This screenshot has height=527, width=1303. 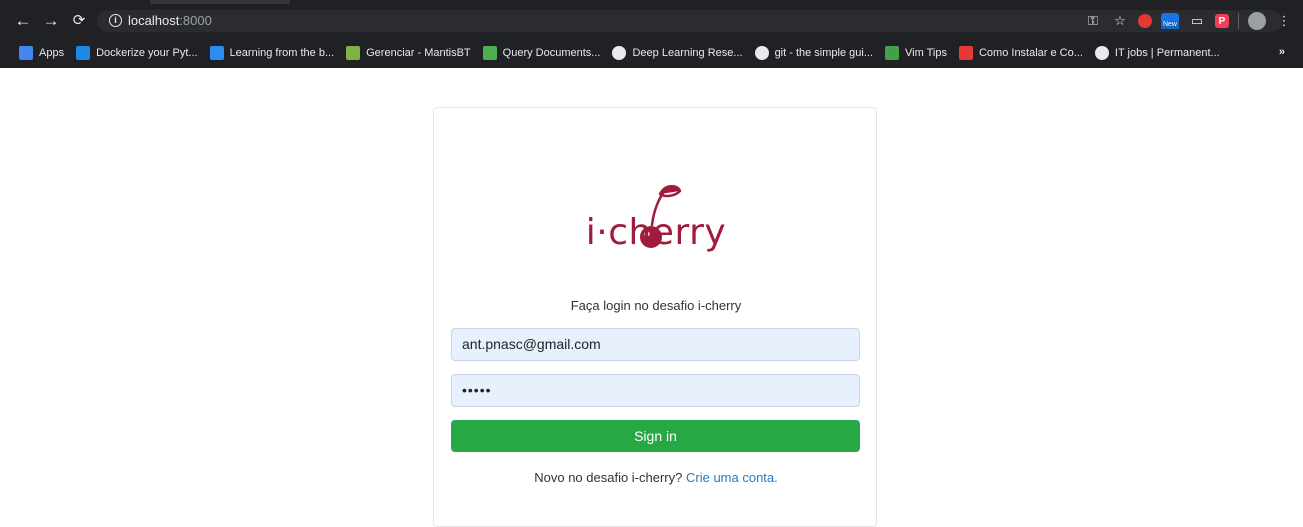 What do you see at coordinates (115, 20) in the screenshot?
I see `info-icon: i` at bounding box center [115, 20].